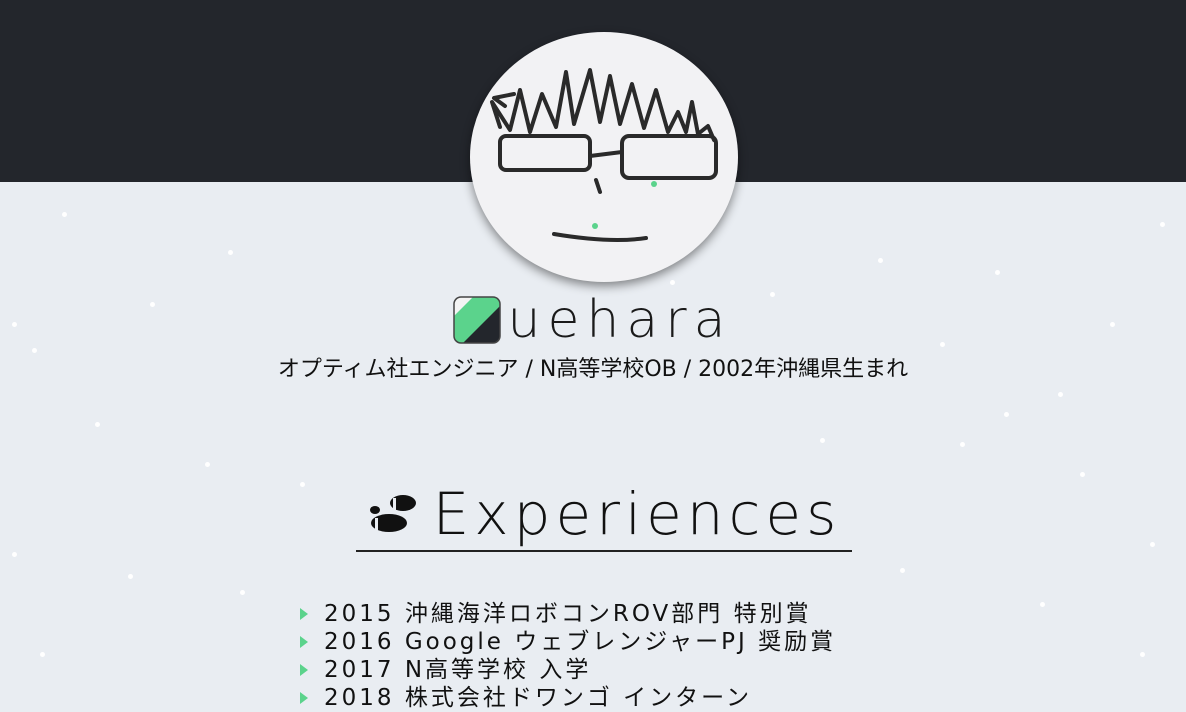 Image resolution: width=1186 pixels, height=712 pixels. Describe the element at coordinates (538, 698) in the screenshot. I see `experience-text: 2018 株式会社ドワンゴ インターン` at that location.